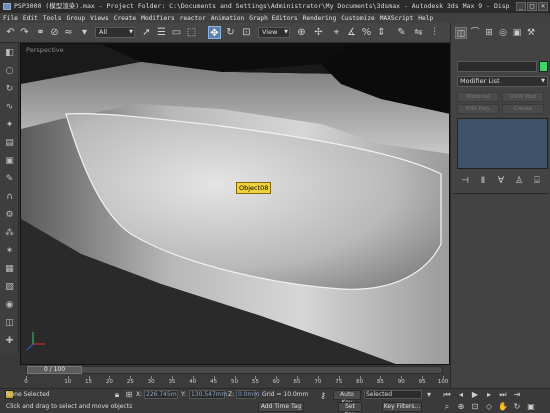 This screenshot has width=550, height=413. I want to click on grid-icon: ▦, so click(9, 269).